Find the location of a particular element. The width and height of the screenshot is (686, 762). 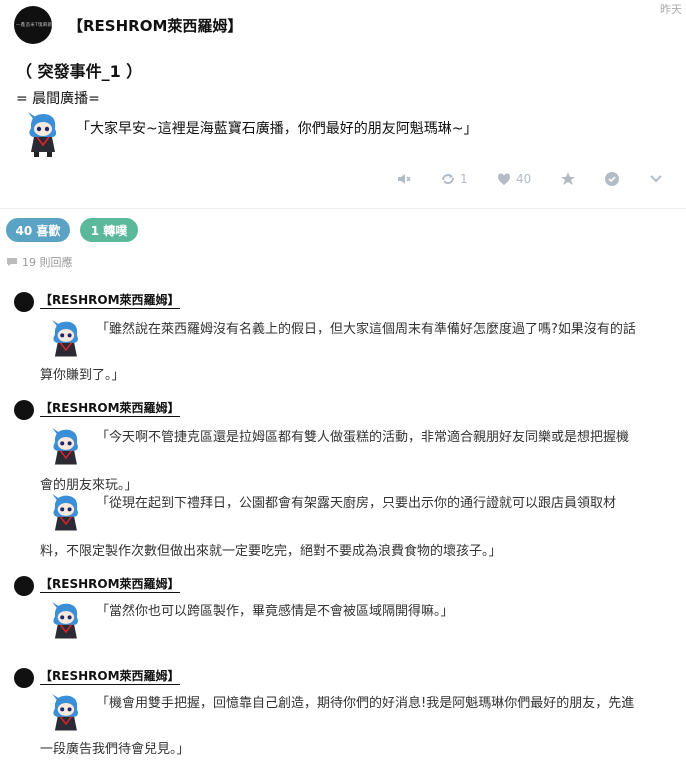

check-circle-icon is located at coordinates (612, 179).